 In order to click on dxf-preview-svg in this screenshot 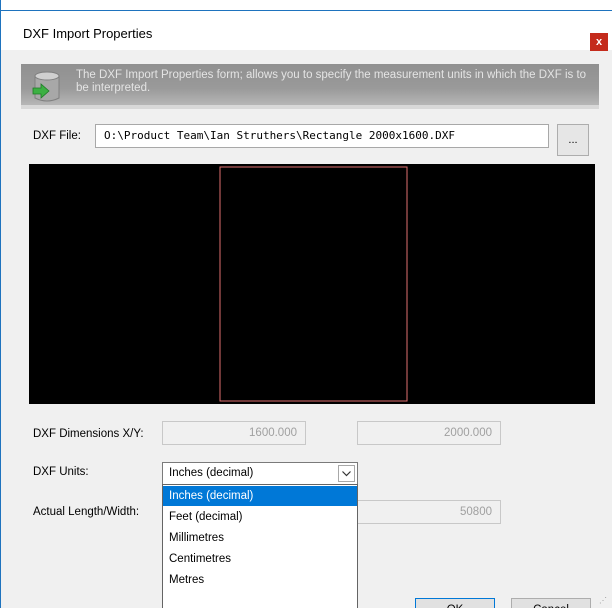, I will do `click(313, 284)`.